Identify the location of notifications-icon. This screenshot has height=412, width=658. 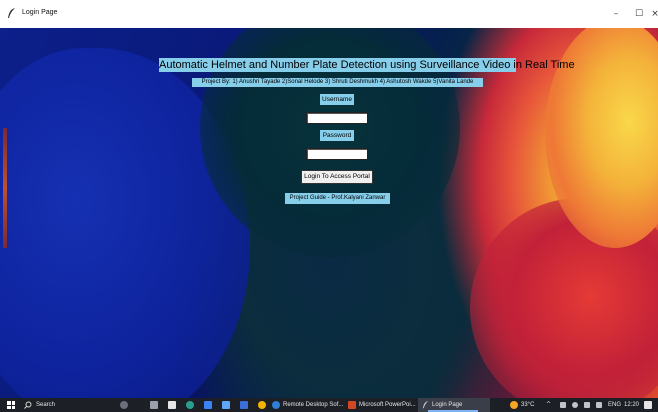
(648, 405).